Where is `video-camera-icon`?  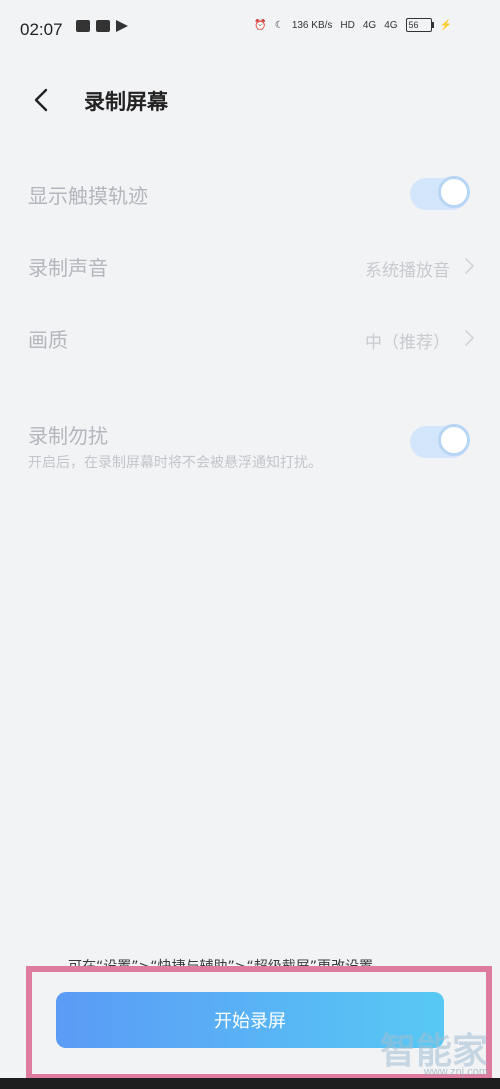 video-camera-icon is located at coordinates (103, 26).